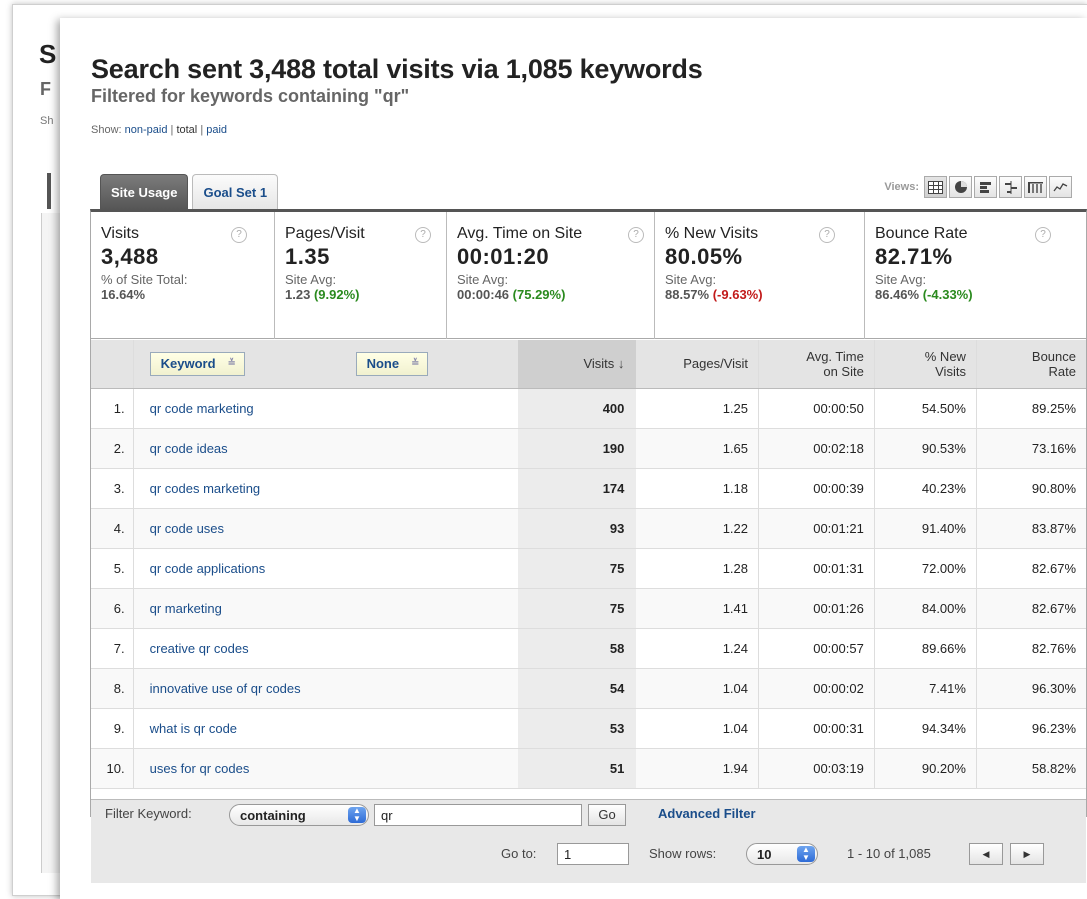  I want to click on new-visits-cell: 94.34%, so click(925, 728).